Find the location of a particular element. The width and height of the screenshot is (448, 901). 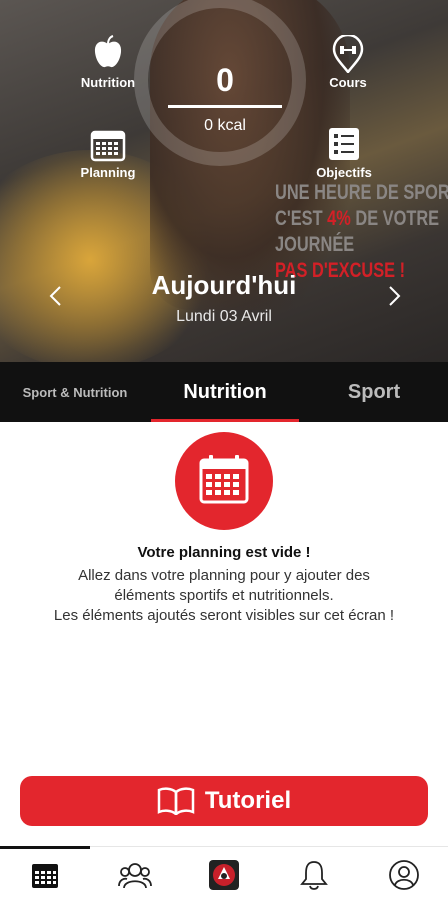

planning-menu-item: Planning is located at coordinates (108, 154).